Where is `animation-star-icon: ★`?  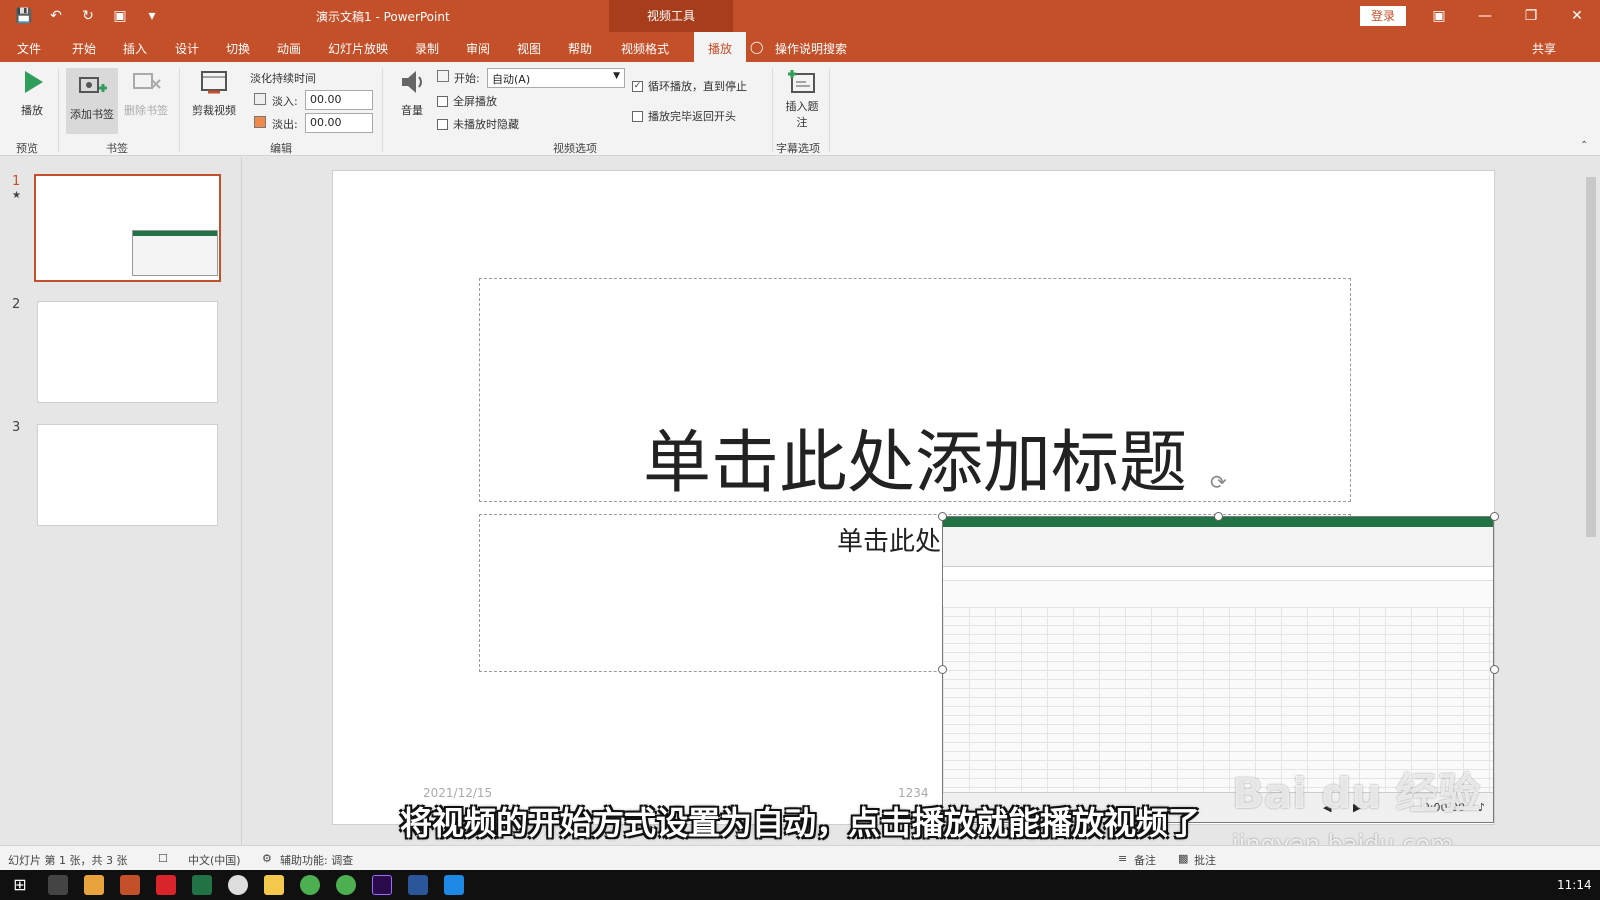 animation-star-icon: ★ is located at coordinates (16, 195).